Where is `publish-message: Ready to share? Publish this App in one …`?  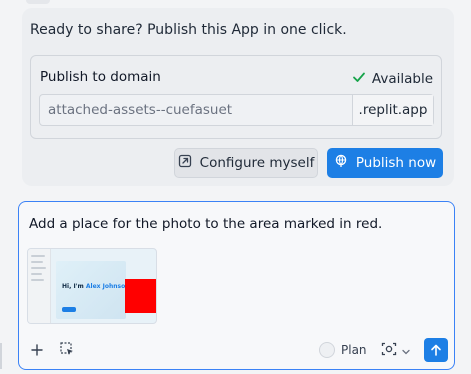 publish-message: Ready to share? Publish this App in one … is located at coordinates (188, 30).